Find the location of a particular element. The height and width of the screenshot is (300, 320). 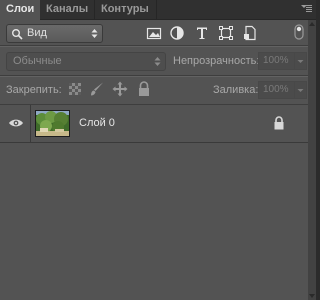

layer-thumbnail-image is located at coordinates (52, 123).